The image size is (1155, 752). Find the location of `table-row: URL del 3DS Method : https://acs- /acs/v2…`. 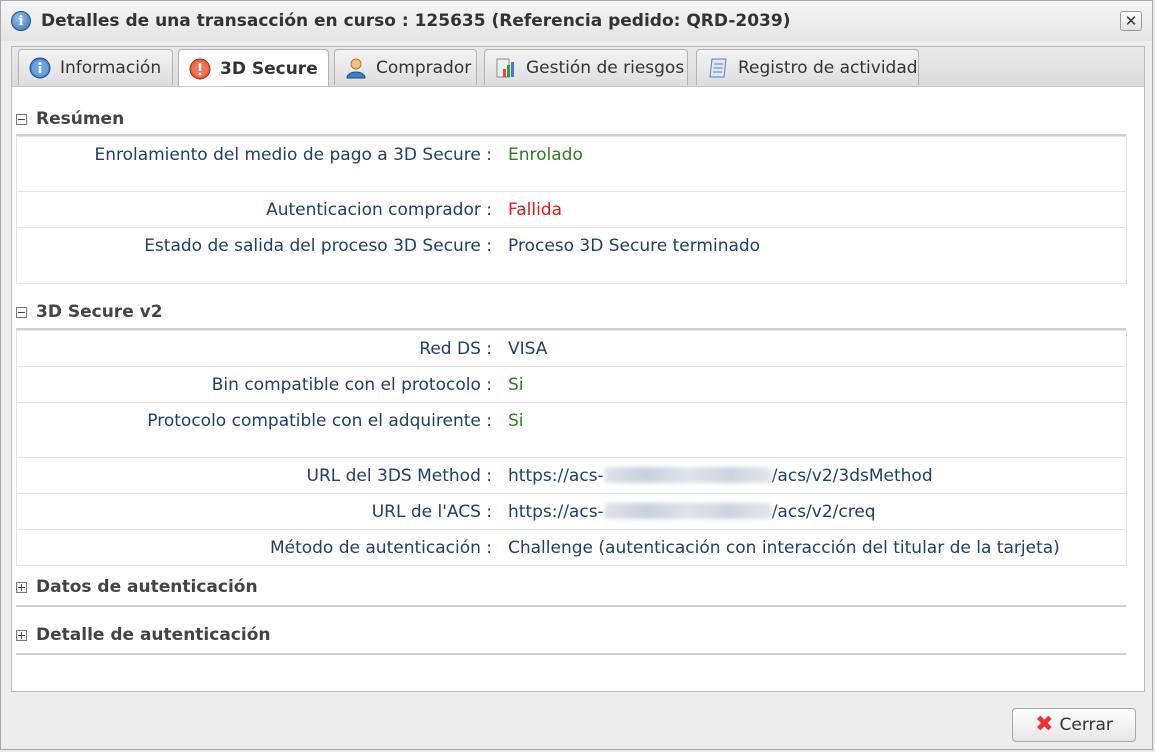

table-row: URL del 3DS Method : https://acs- /acs/v2… is located at coordinates (571, 475).